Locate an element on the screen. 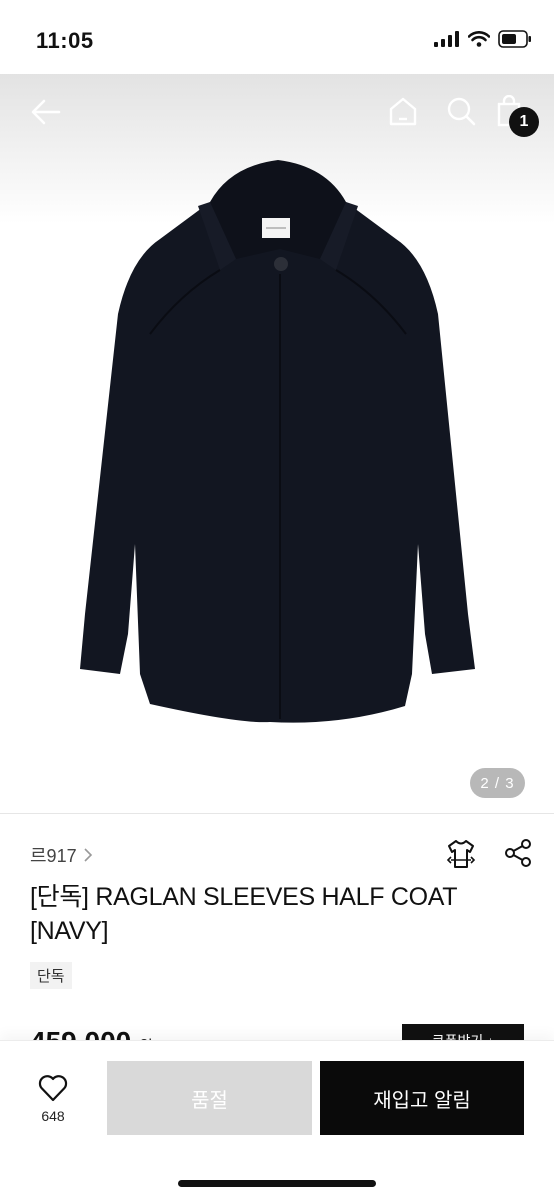 This screenshot has height=1200, width=554. wifi-icon is located at coordinates (479, 39).